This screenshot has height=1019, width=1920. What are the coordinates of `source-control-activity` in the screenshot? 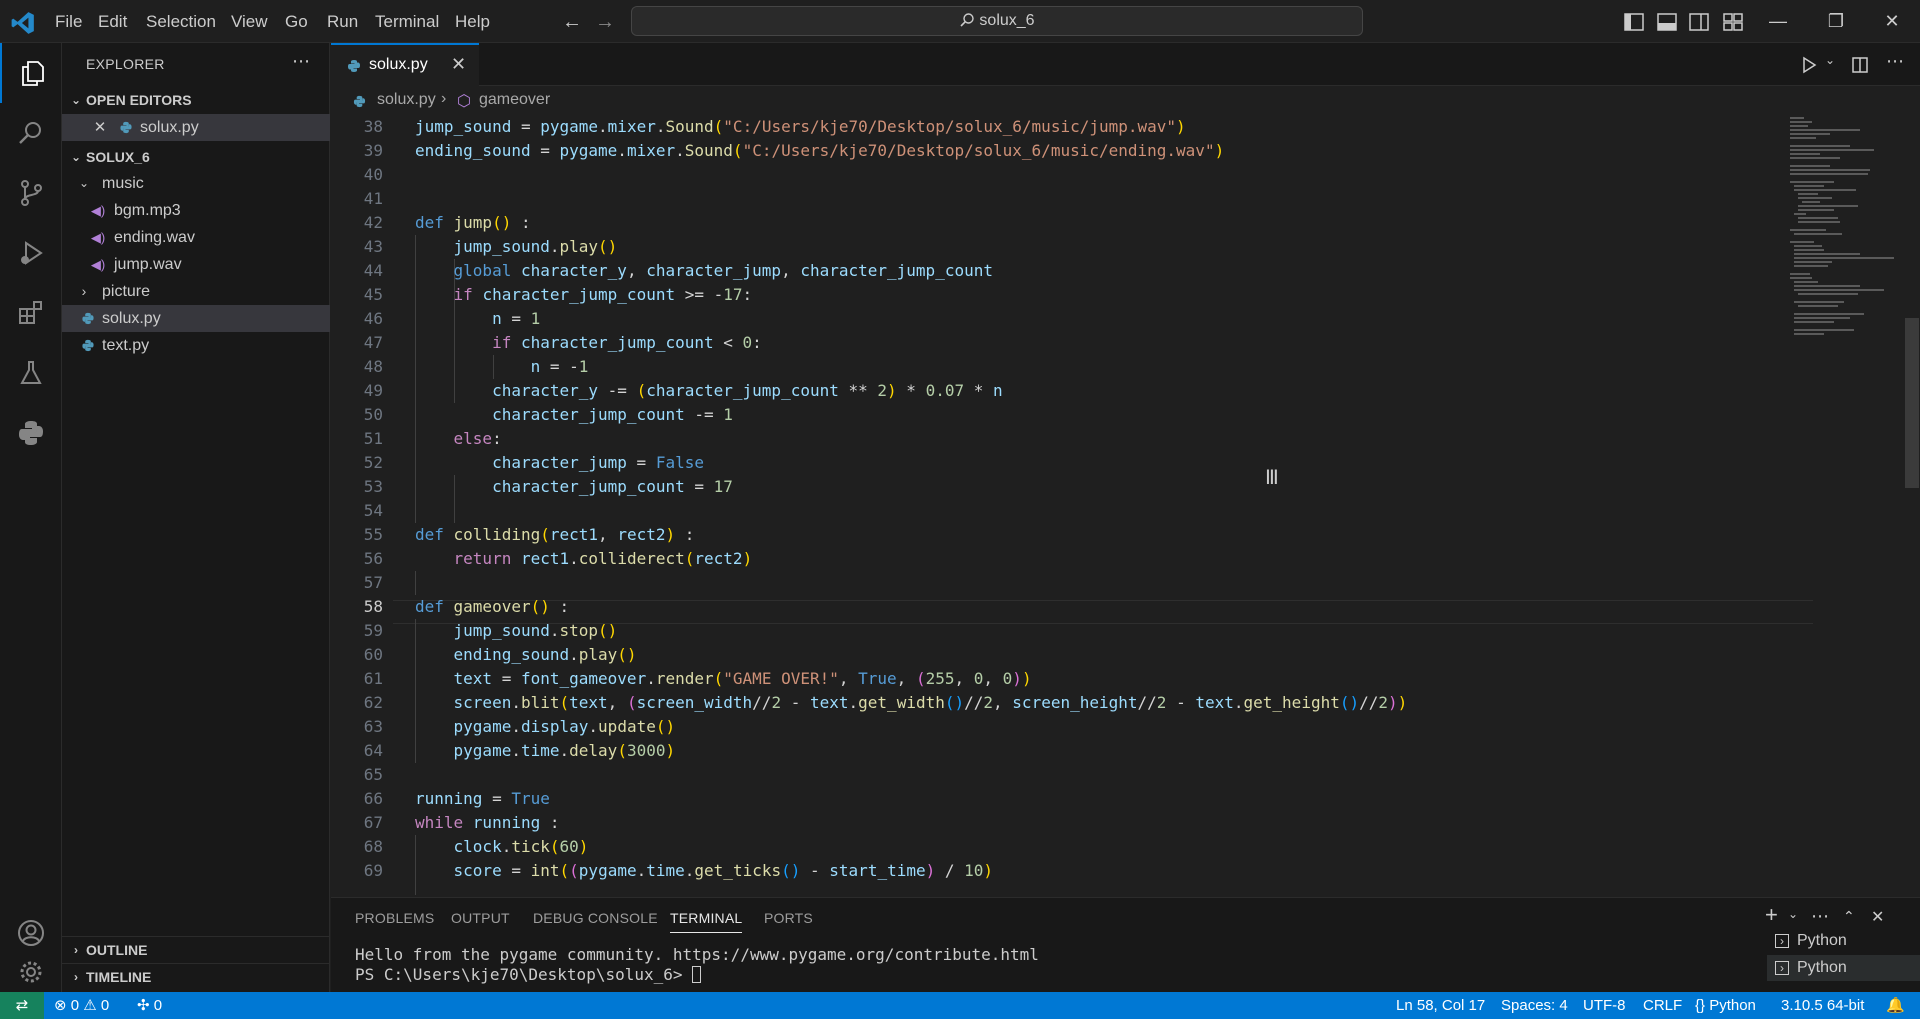 It's located at (31, 193).